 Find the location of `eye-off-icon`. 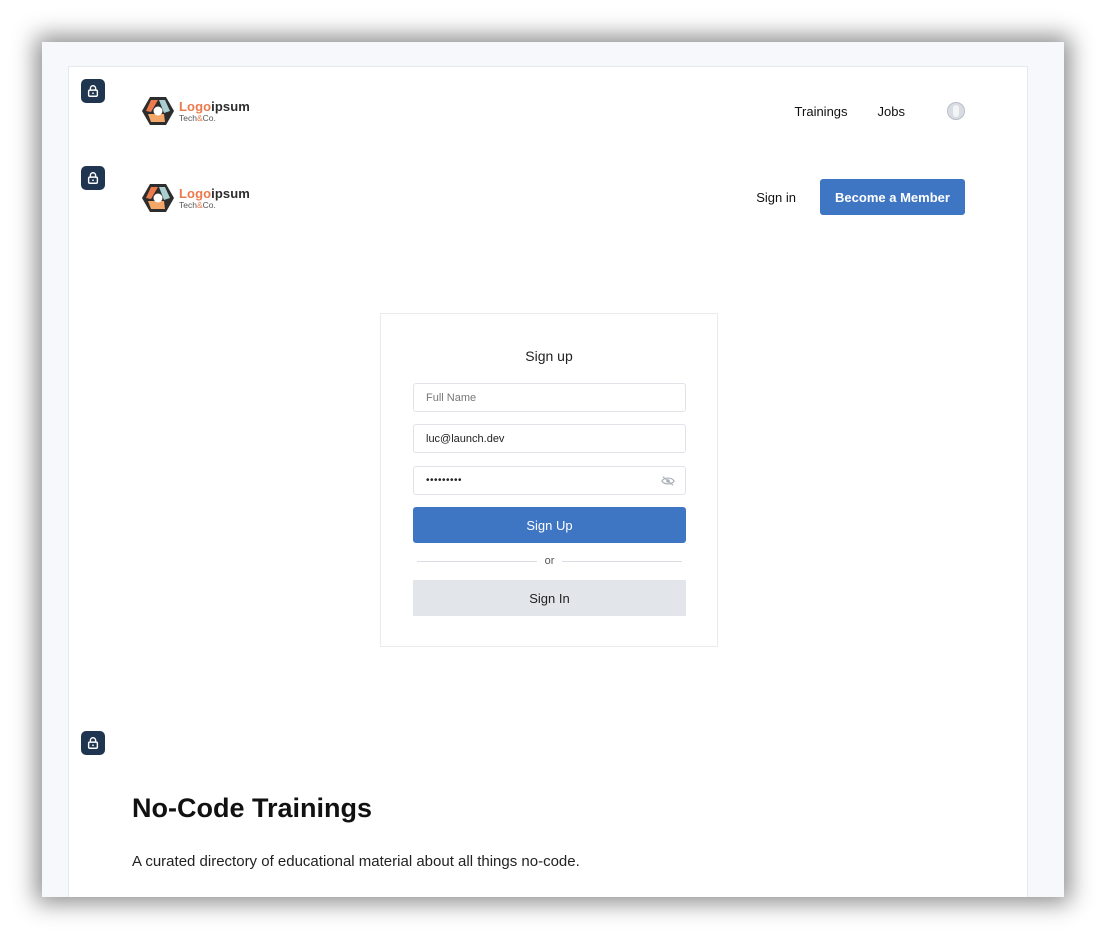

eye-off-icon is located at coordinates (668, 481).